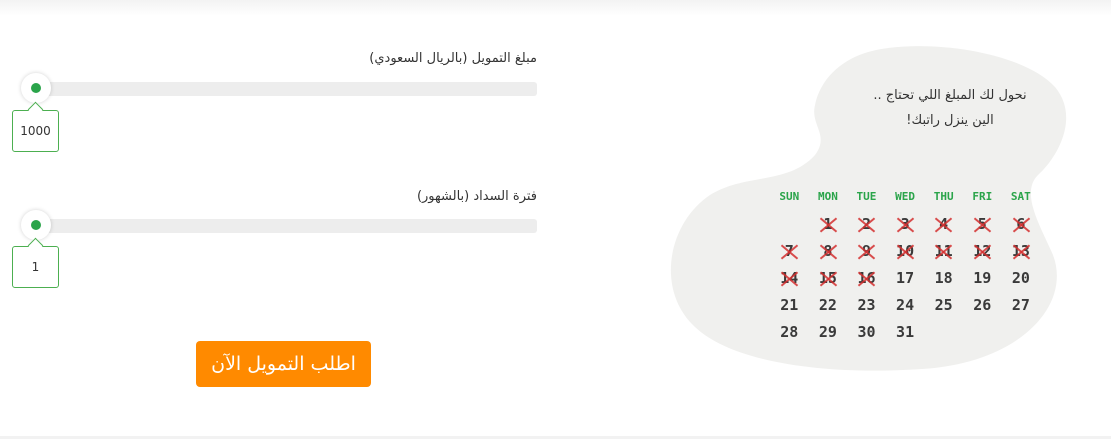 The width and height of the screenshot is (1111, 439). I want to click on calendar-day: 26, so click(982, 305).